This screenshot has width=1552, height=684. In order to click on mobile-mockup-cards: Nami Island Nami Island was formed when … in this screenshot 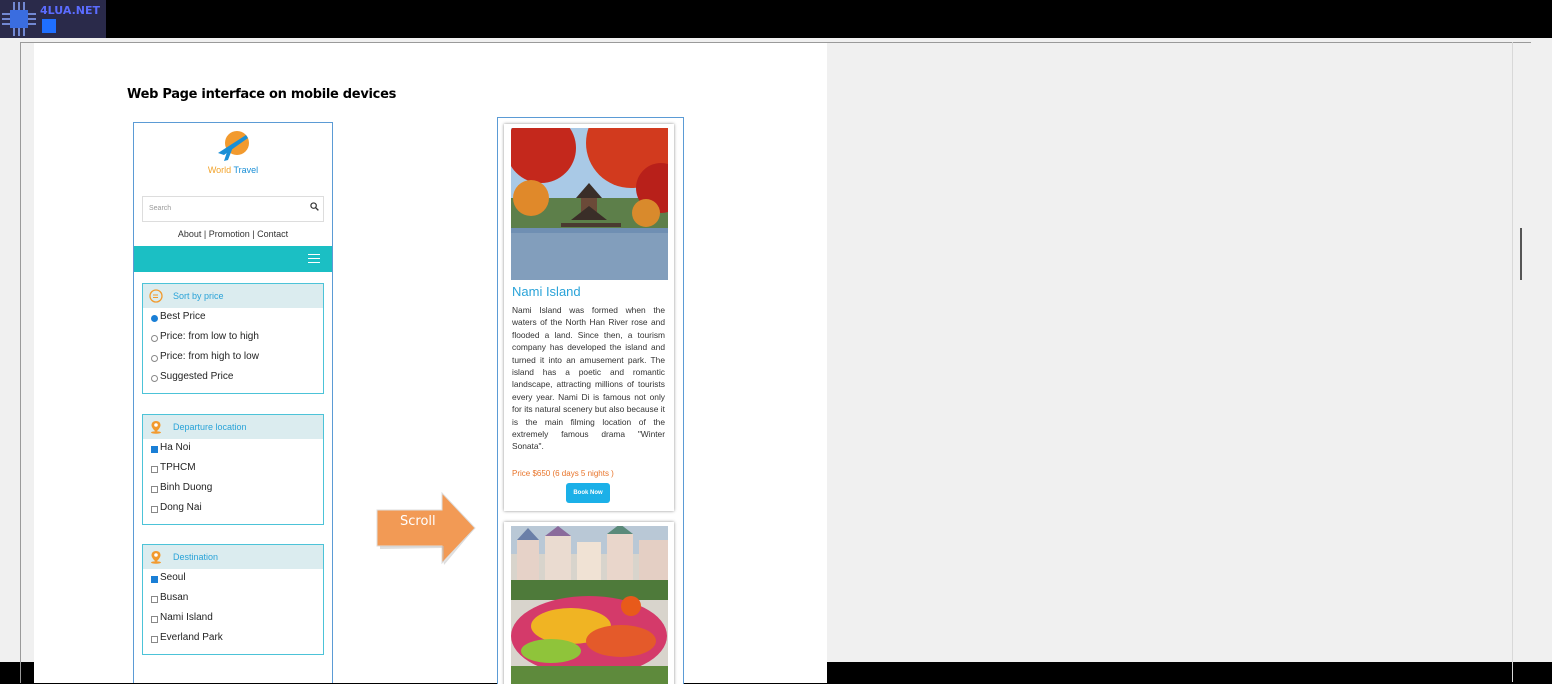, I will do `click(590, 400)`.